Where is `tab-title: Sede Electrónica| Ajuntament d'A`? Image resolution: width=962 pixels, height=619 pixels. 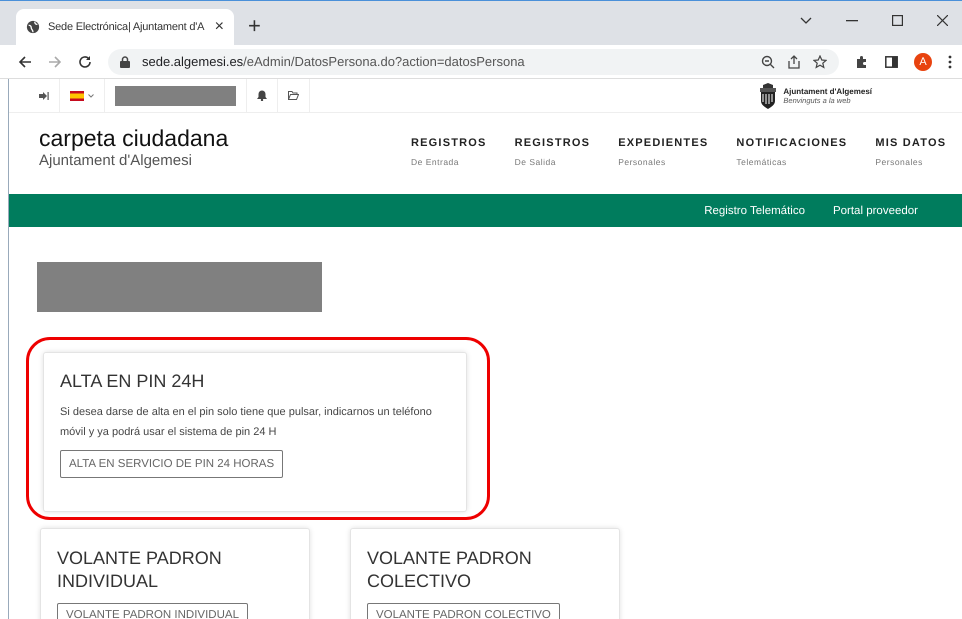
tab-title: Sede Electrónica| Ajuntament d'A is located at coordinates (127, 27).